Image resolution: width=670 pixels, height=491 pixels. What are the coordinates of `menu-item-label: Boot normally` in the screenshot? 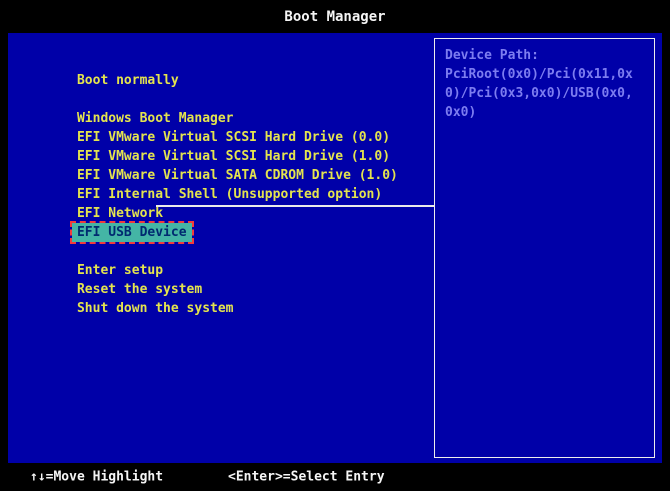 It's located at (127, 80).